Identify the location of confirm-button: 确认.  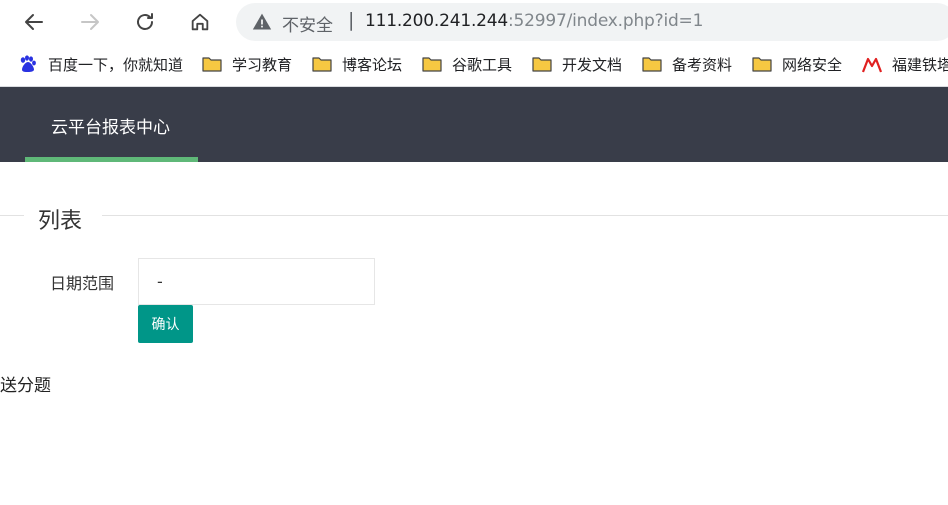
(165, 324).